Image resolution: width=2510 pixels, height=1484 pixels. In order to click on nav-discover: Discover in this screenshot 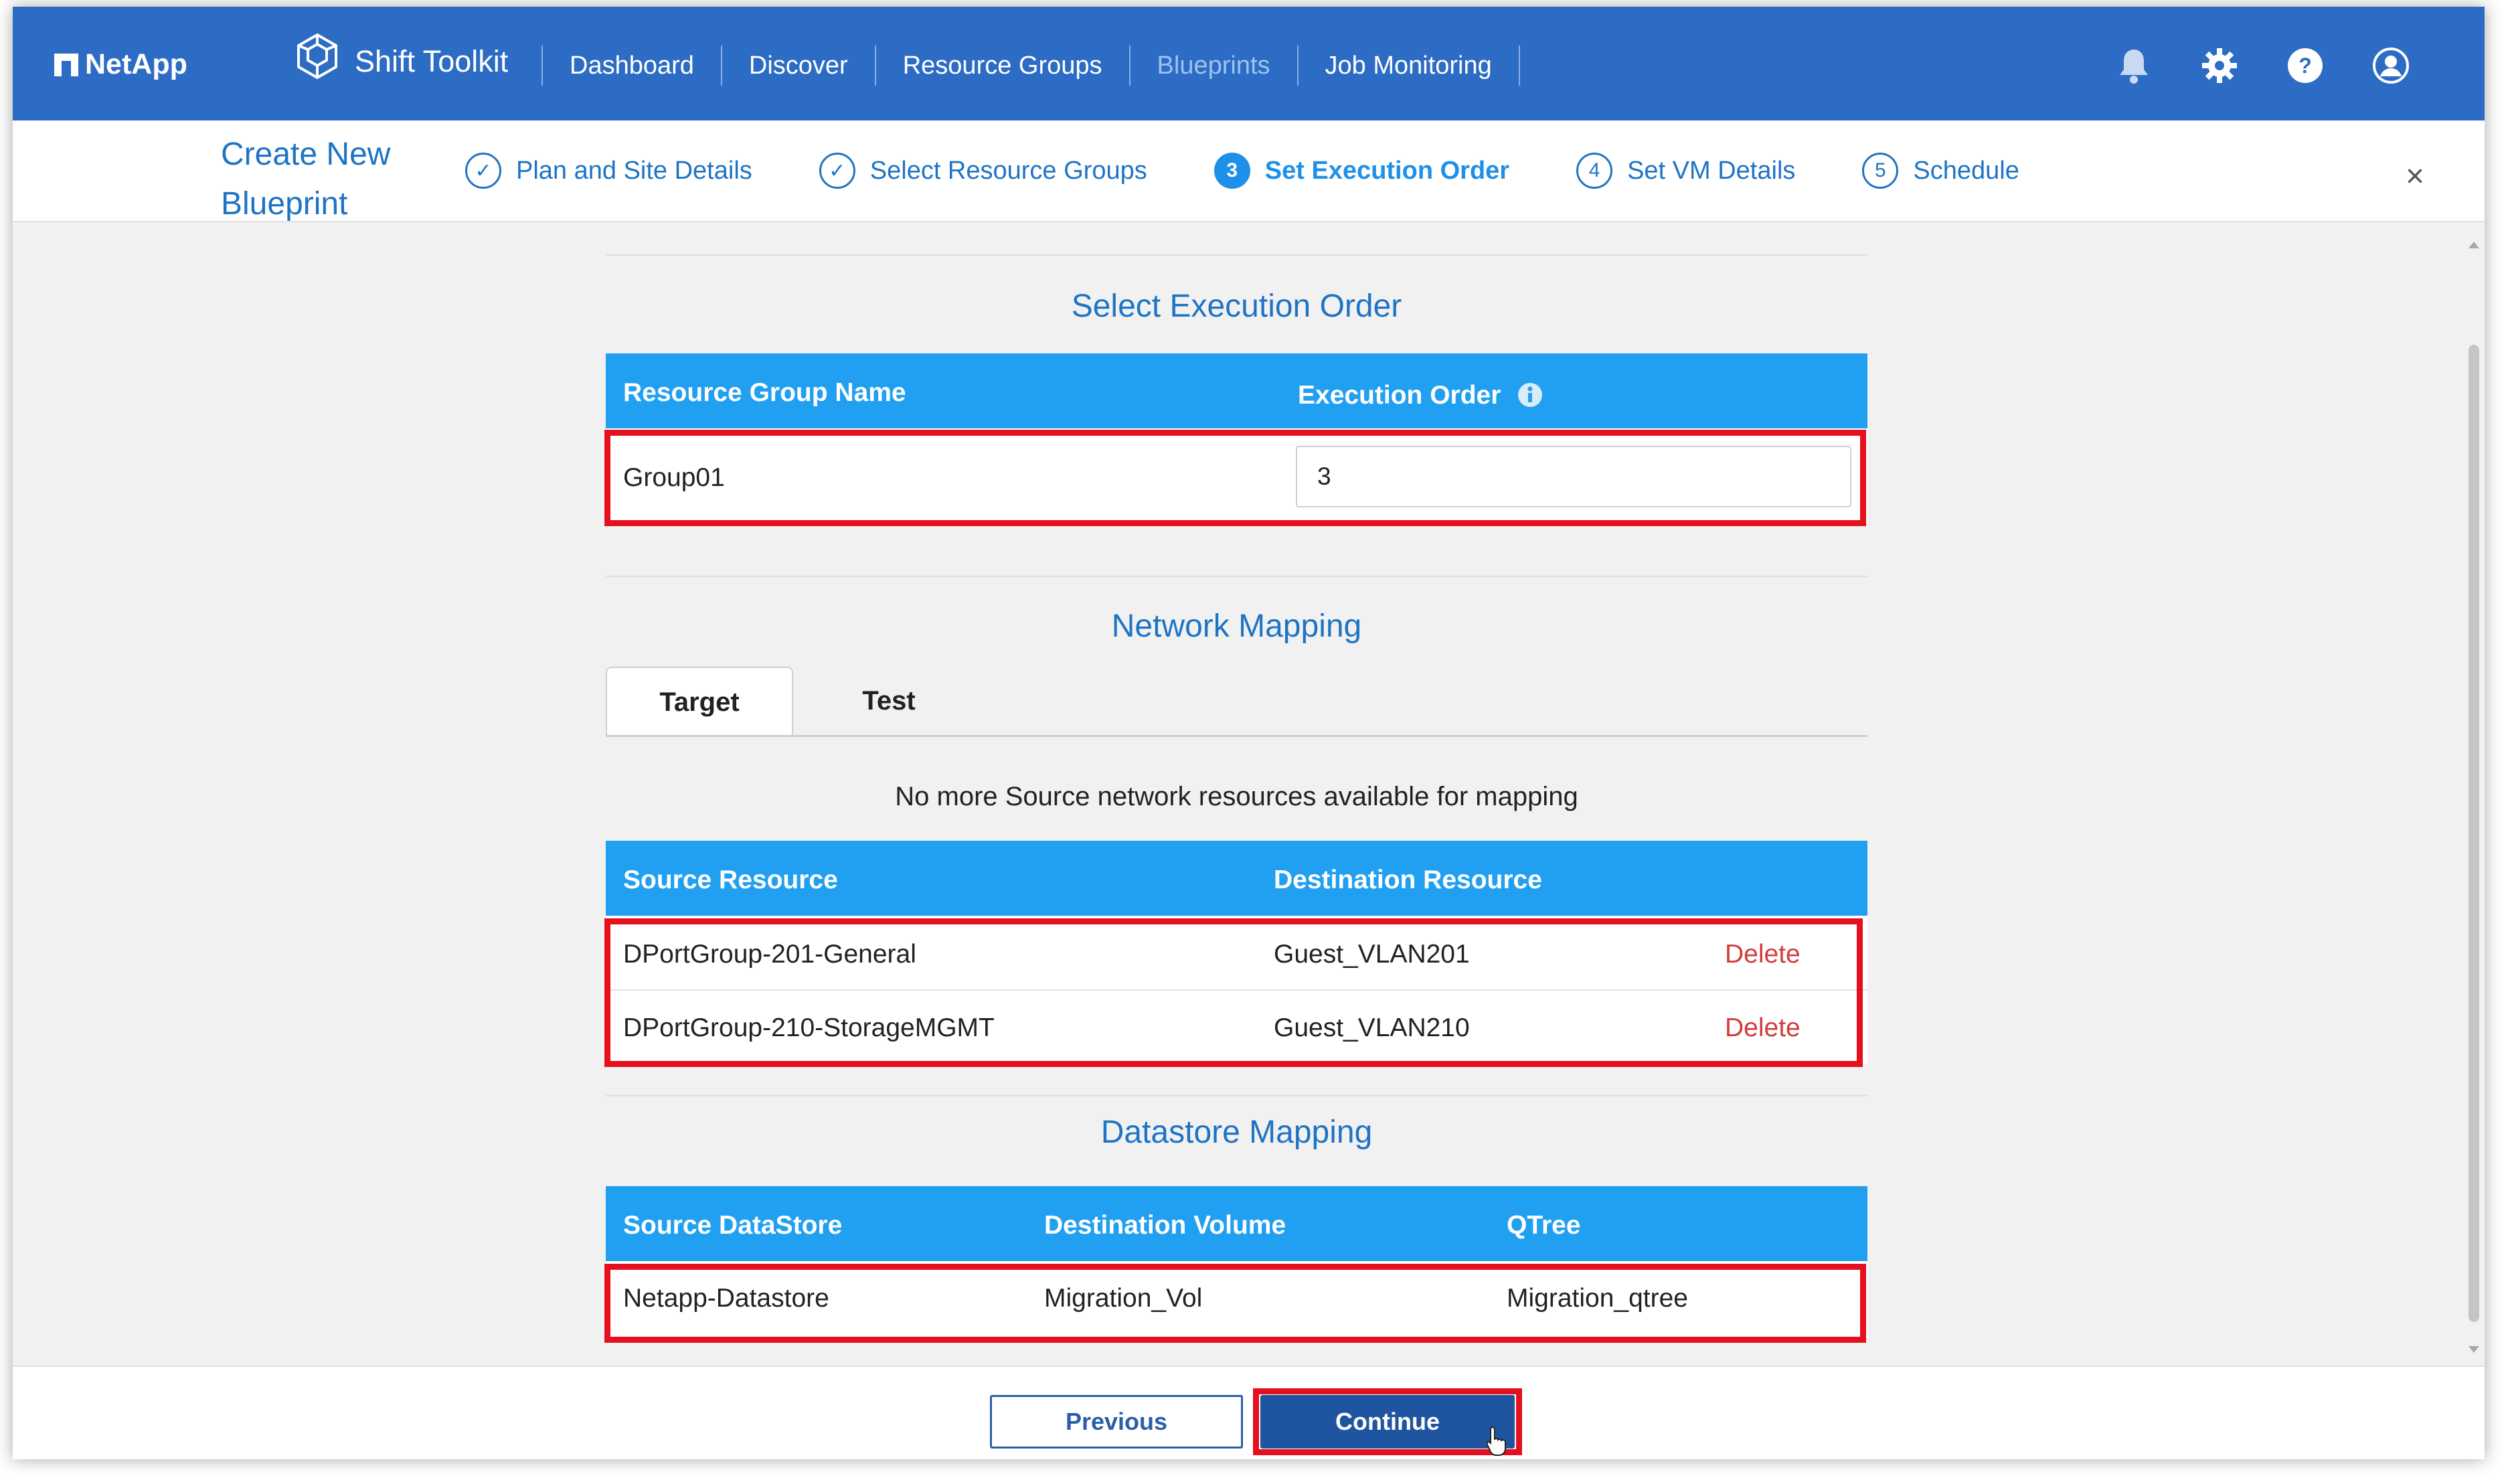, I will do `click(799, 66)`.